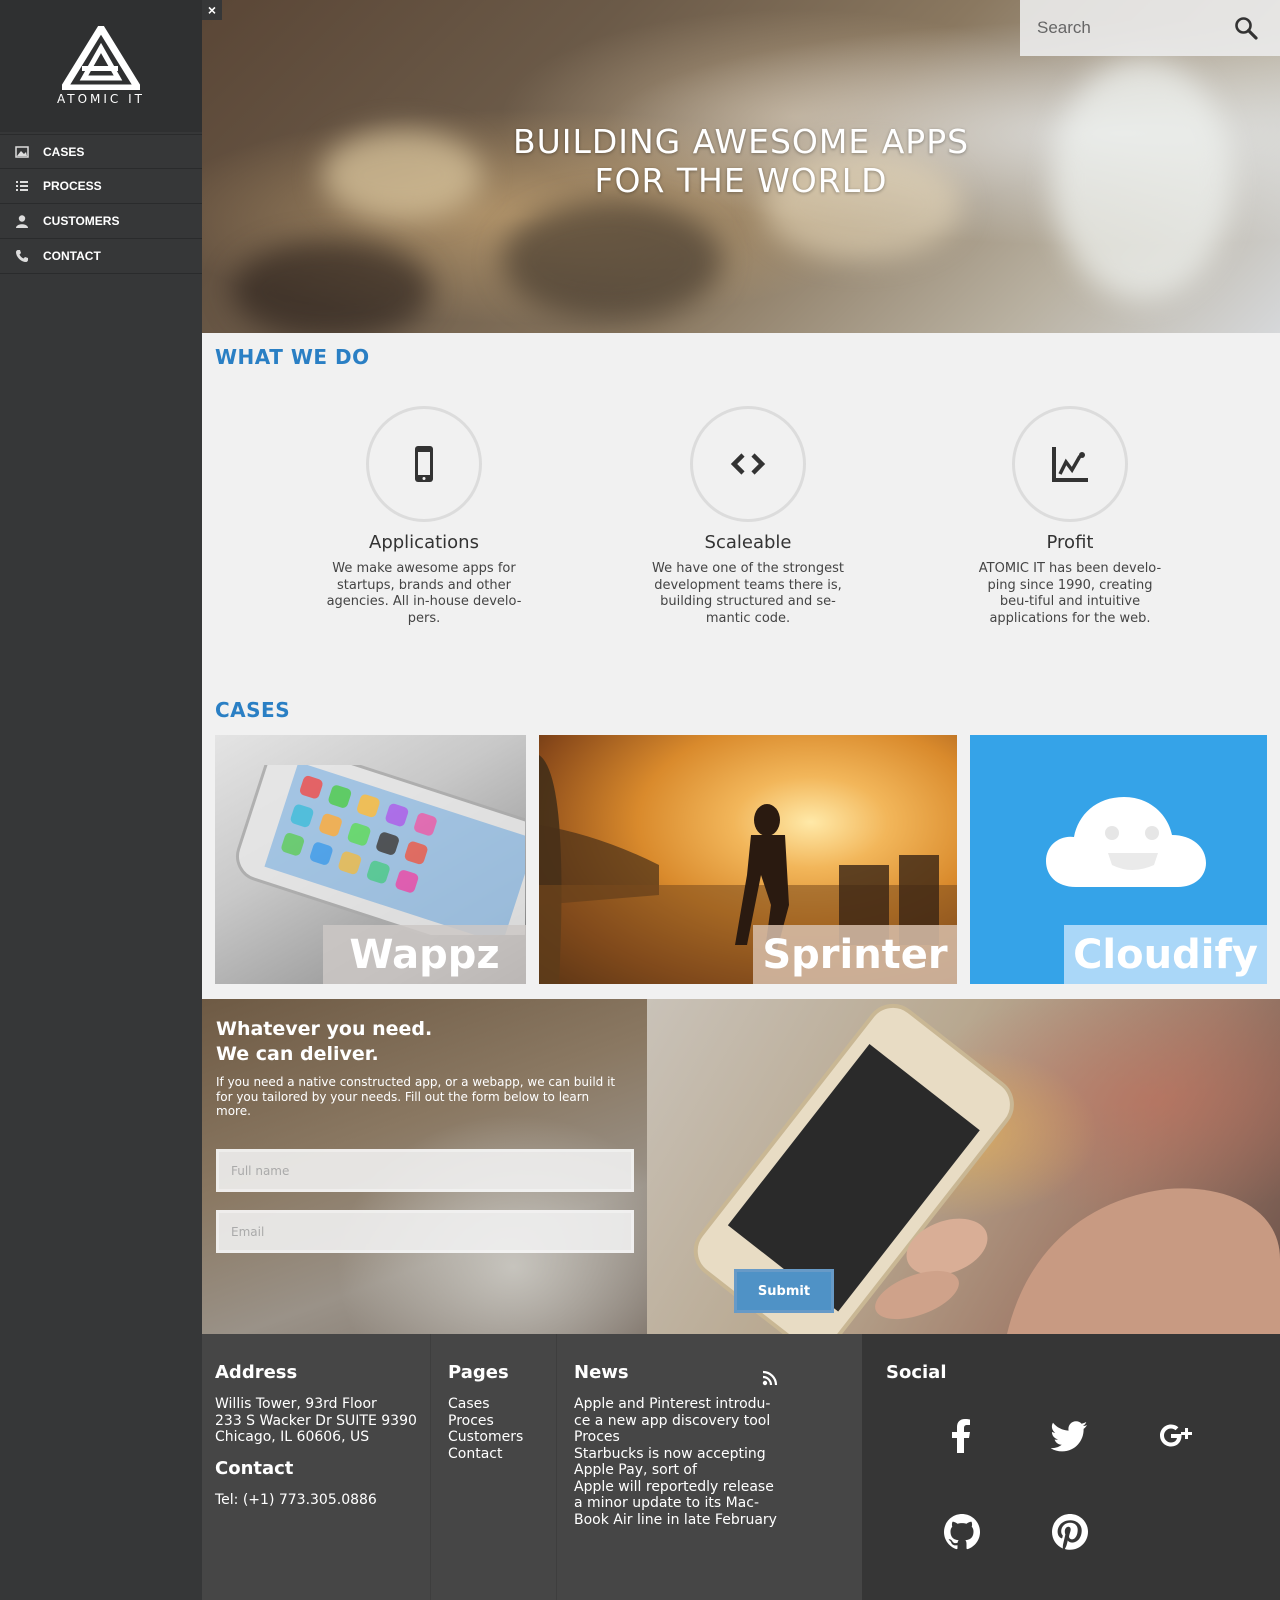 The width and height of the screenshot is (1280, 1600). I want to click on social-title: Social, so click(916, 1372).